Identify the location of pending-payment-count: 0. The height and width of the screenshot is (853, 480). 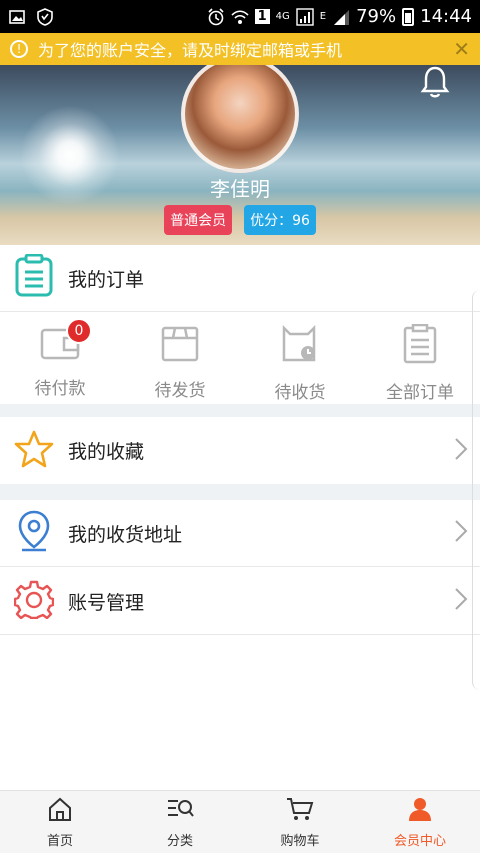
(79, 331).